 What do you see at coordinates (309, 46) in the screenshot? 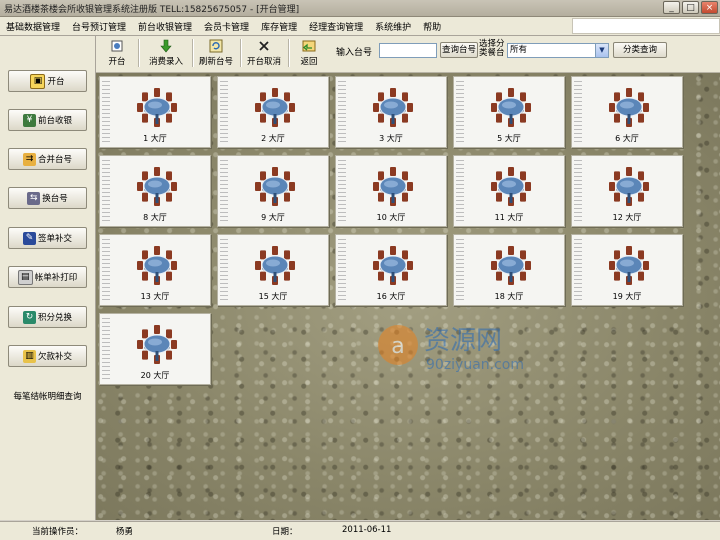
I see `return-icon` at bounding box center [309, 46].